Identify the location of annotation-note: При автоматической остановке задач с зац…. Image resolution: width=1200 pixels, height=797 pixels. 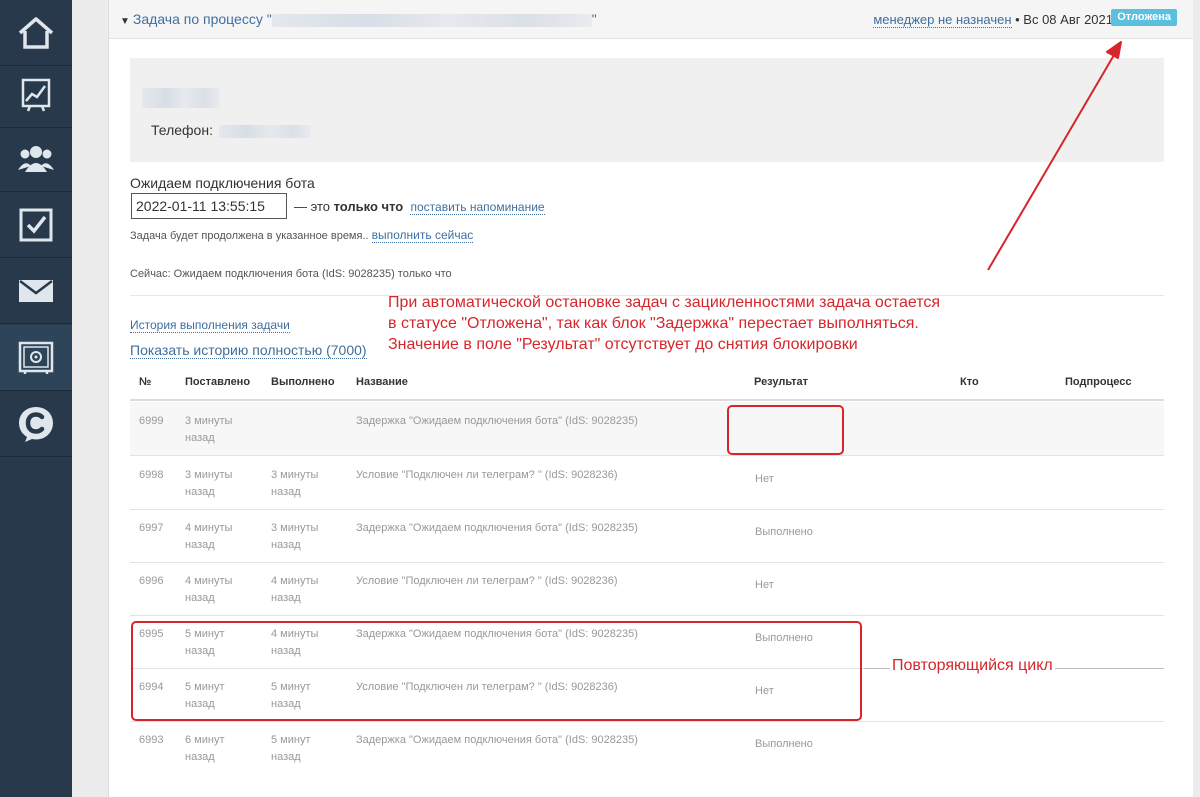
(664, 323).